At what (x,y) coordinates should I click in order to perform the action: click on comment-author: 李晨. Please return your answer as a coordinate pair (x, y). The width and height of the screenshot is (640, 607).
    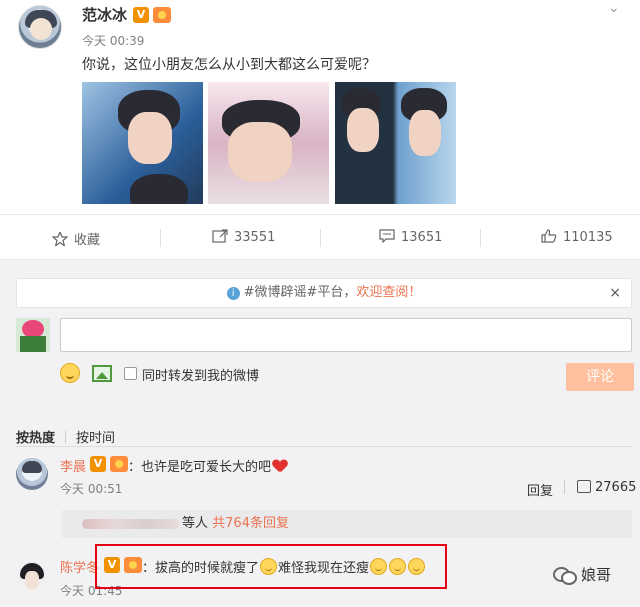
    Looking at the image, I should click on (73, 465).